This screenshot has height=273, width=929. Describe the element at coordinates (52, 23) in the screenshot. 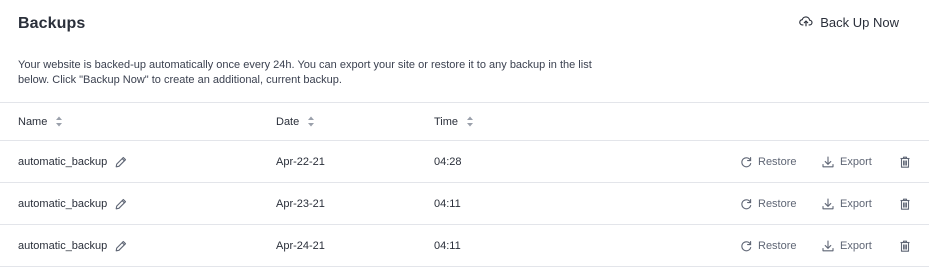

I see `page-title: Backups` at that location.